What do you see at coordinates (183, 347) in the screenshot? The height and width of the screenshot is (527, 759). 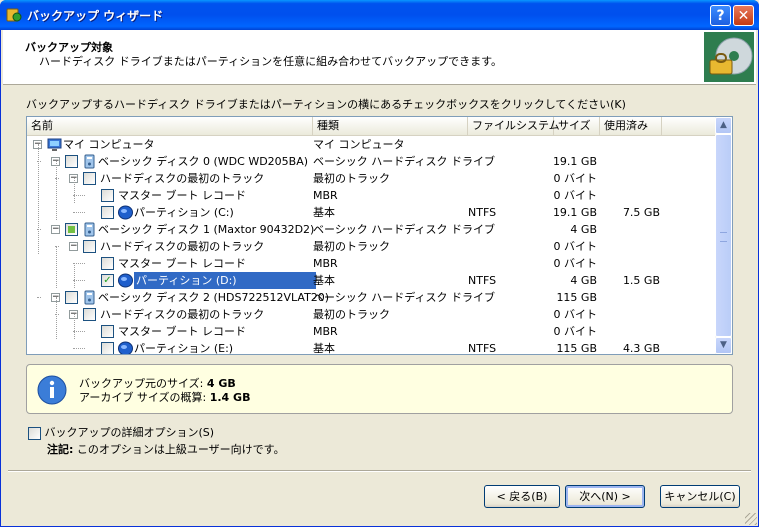 I see `row-label: パーティション (E:)` at bounding box center [183, 347].